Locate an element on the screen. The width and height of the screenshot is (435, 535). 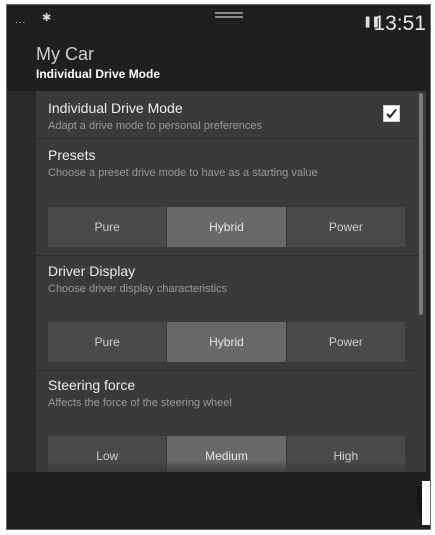
drive-mode-checkbox is located at coordinates (391, 113).